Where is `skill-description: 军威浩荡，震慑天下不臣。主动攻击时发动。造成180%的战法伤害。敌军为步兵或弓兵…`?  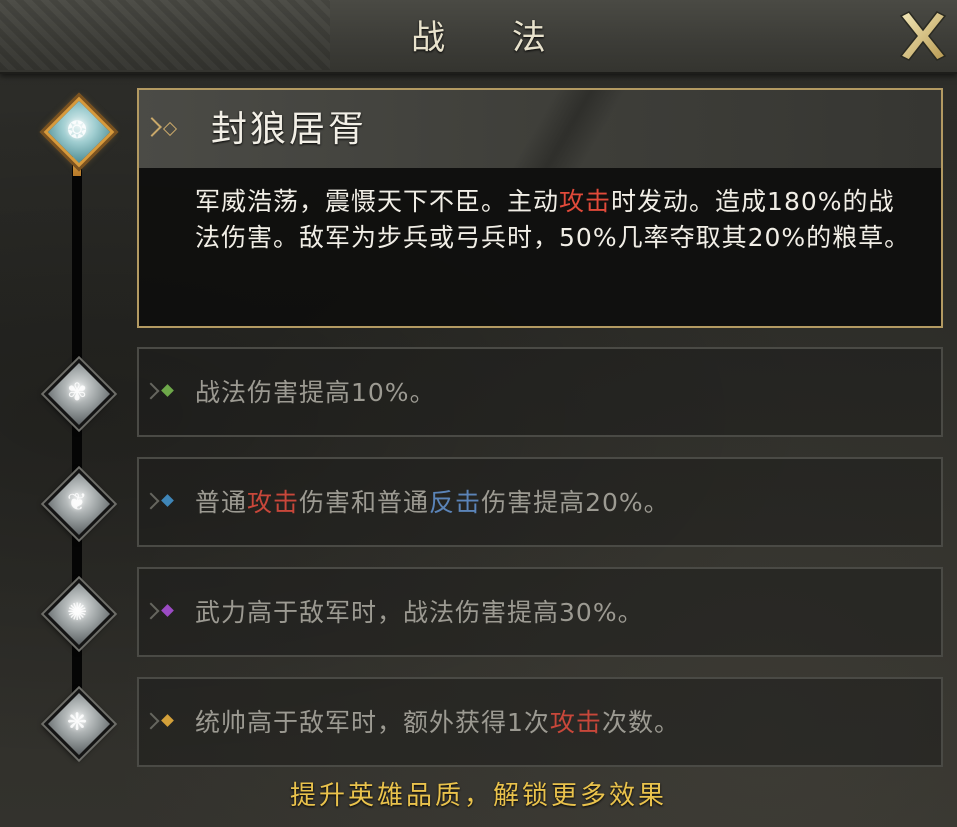
skill-description: 军威浩荡，震慑天下不臣。主动攻击时发动。造成180%的战法伤害。敌军为步兵或弓兵… is located at coordinates (557, 220).